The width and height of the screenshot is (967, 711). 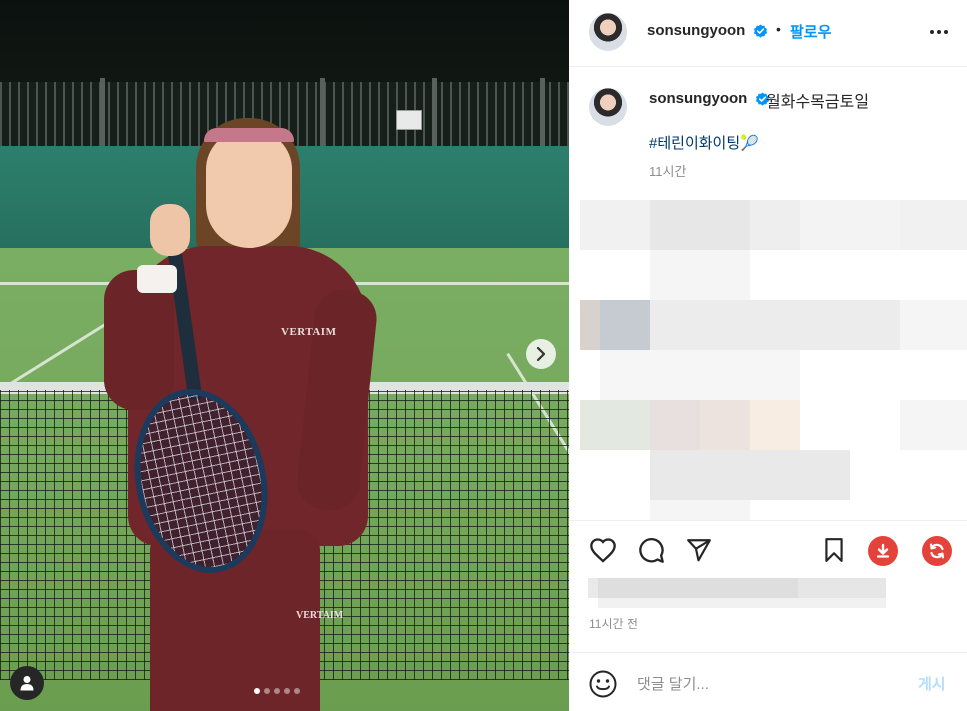 I want to click on comment-input, so click(x=772, y=684).